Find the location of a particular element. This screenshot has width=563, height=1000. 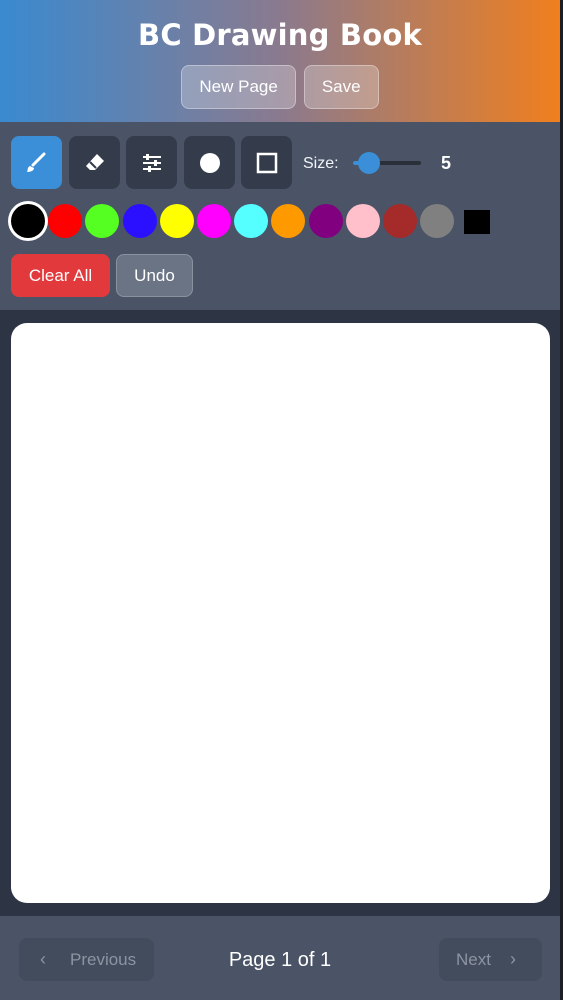

circle-icon is located at coordinates (209, 162).